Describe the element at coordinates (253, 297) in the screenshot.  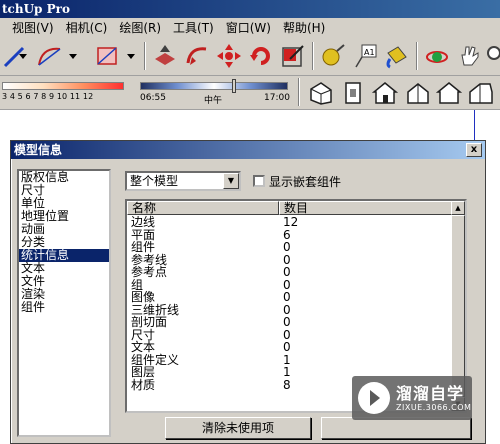
I see `table-row: 图像 0` at that location.